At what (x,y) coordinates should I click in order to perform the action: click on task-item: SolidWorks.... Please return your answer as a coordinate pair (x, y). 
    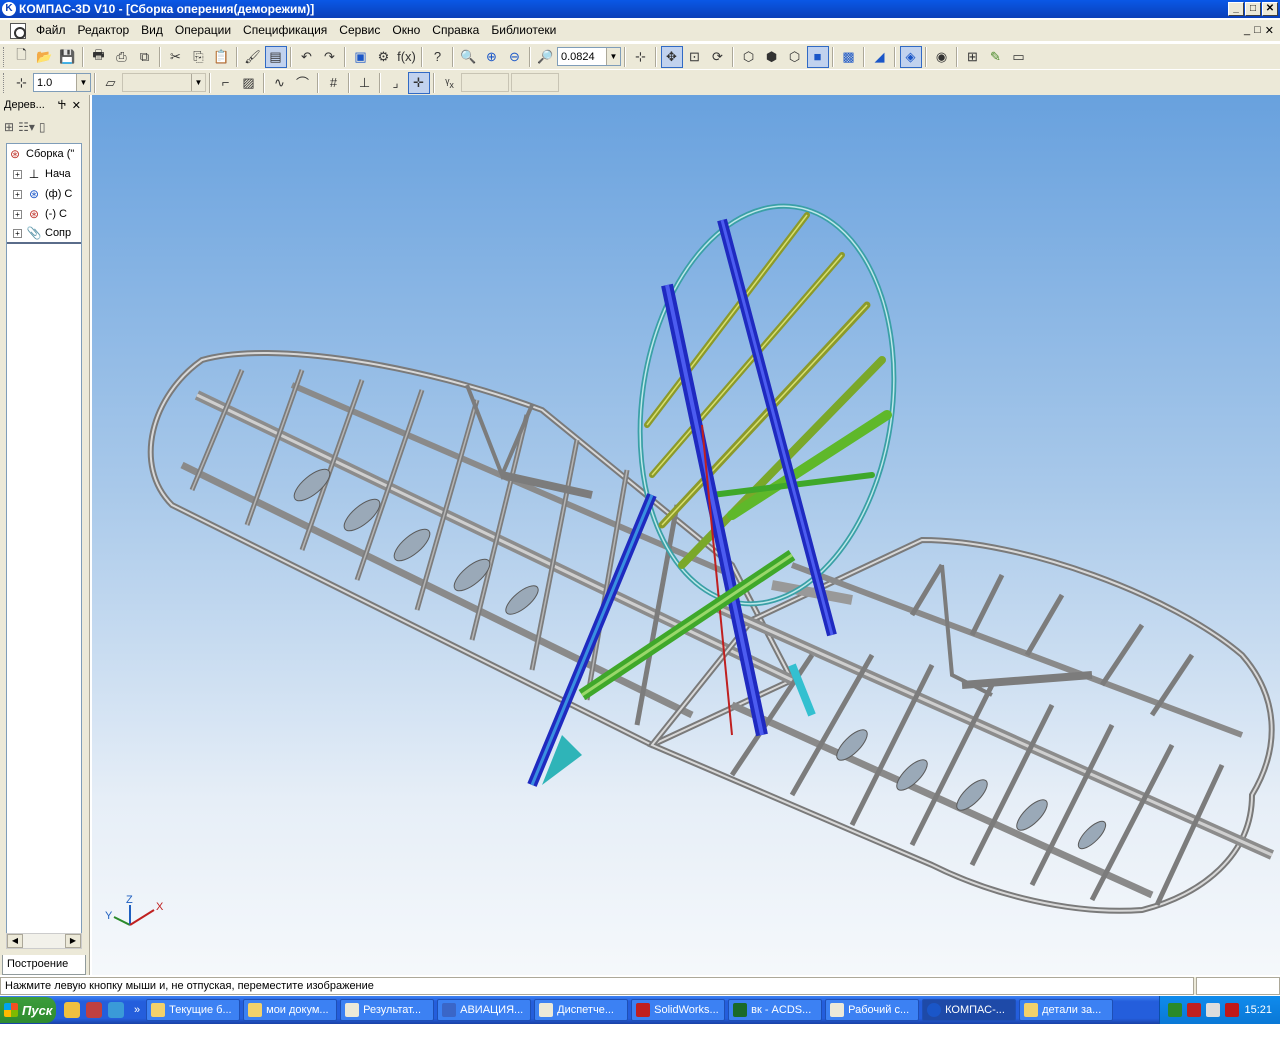
    Looking at the image, I should click on (678, 1010).